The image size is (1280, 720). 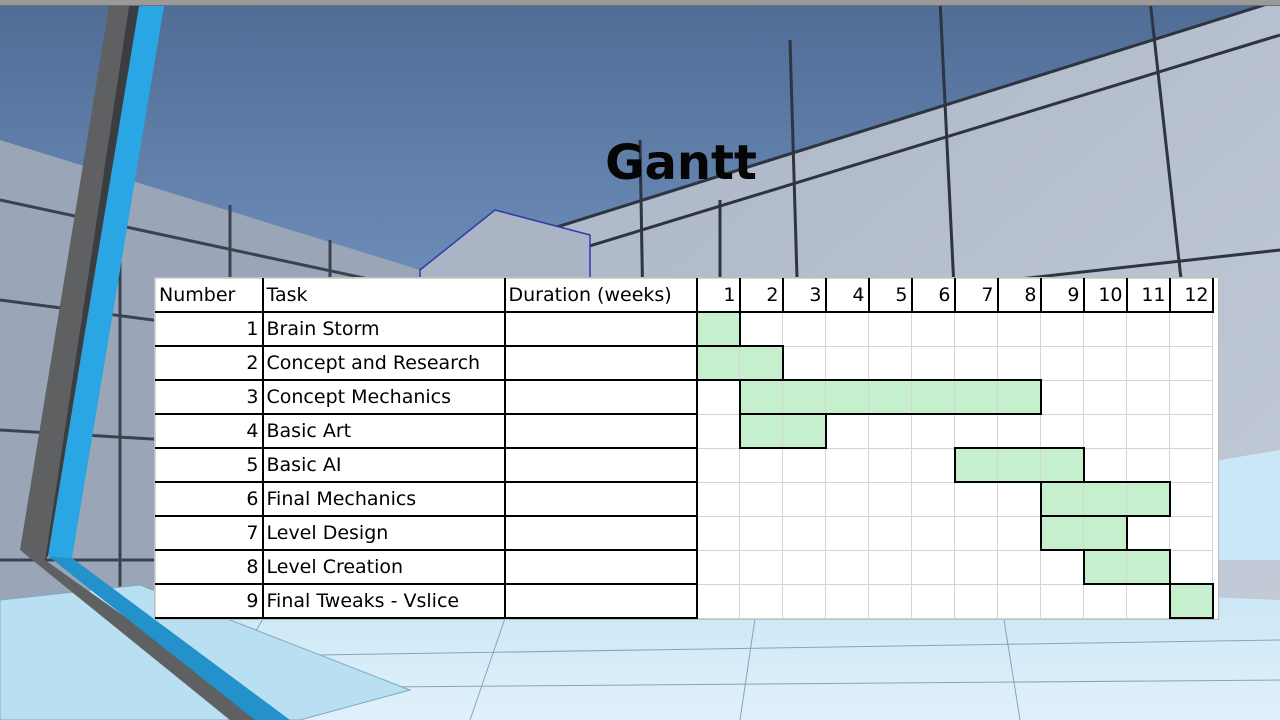 I want to click on table-row: 2 Concept and Research, so click(x=684, y=363).